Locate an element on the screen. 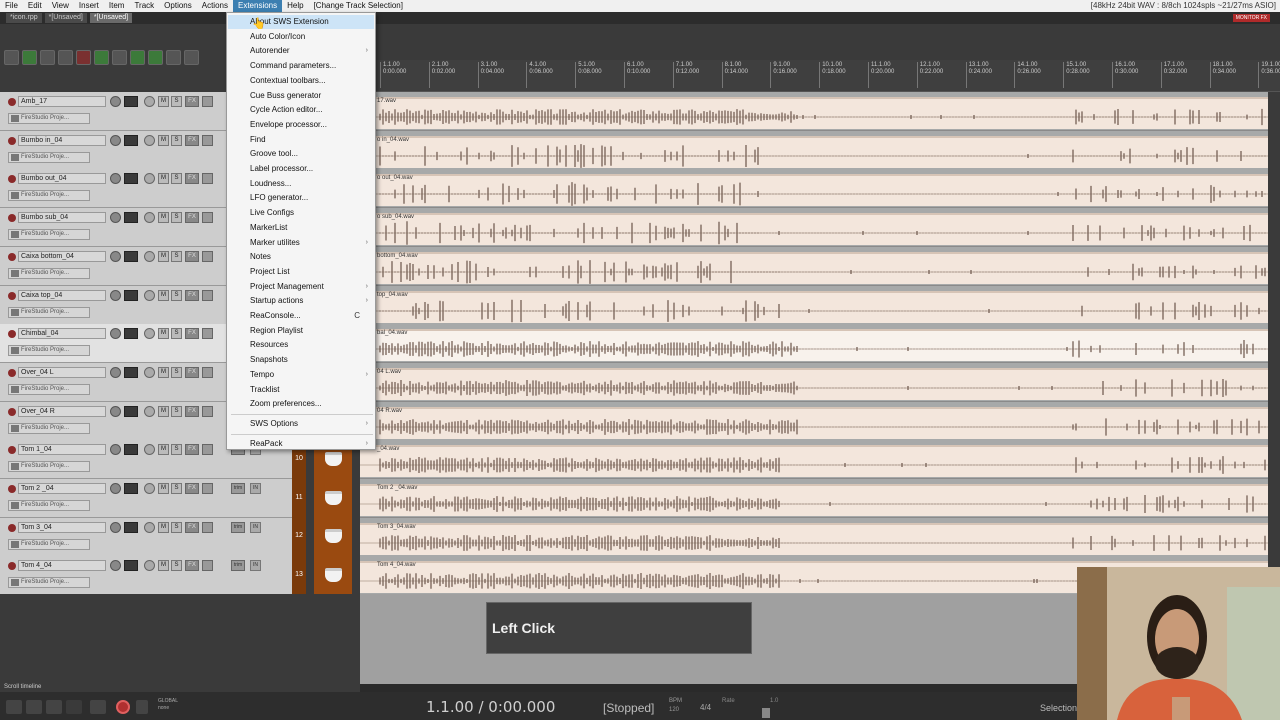 This screenshot has width=1280, height=720. media-item: 17.wav is located at coordinates (814, 113).